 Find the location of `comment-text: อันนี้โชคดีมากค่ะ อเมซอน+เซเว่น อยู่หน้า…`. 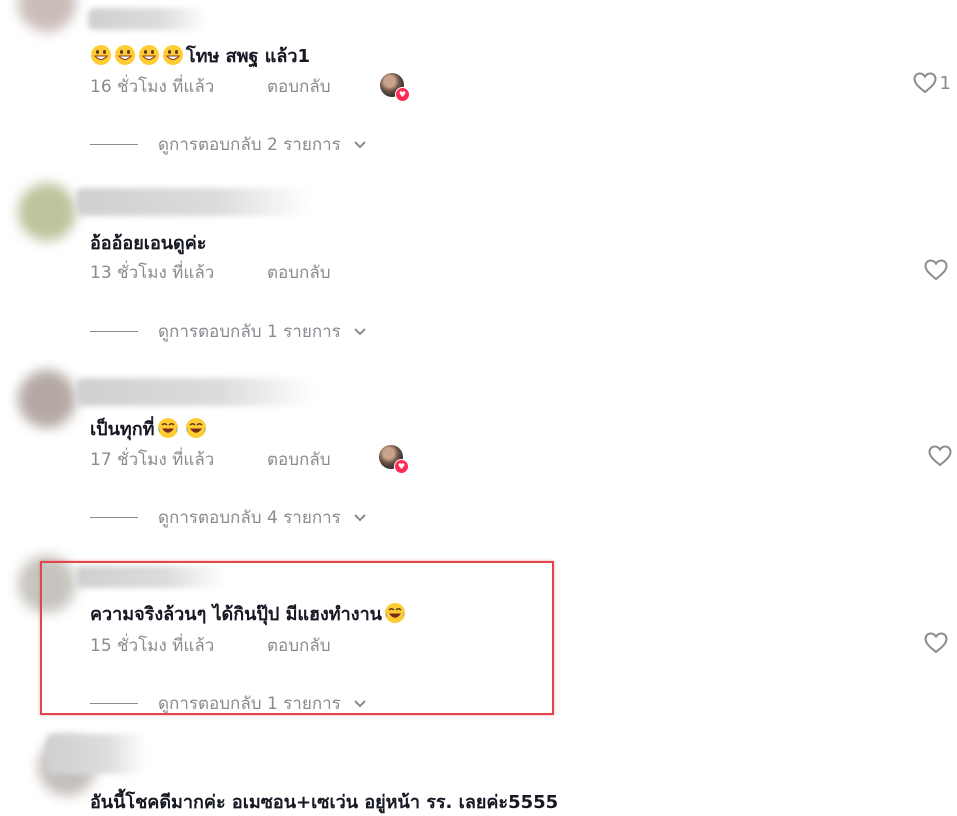

comment-text: อันนี้โชคดีมากค่ะ อเมซอน+เซเว่น อยู่หน้า… is located at coordinates (324, 801).